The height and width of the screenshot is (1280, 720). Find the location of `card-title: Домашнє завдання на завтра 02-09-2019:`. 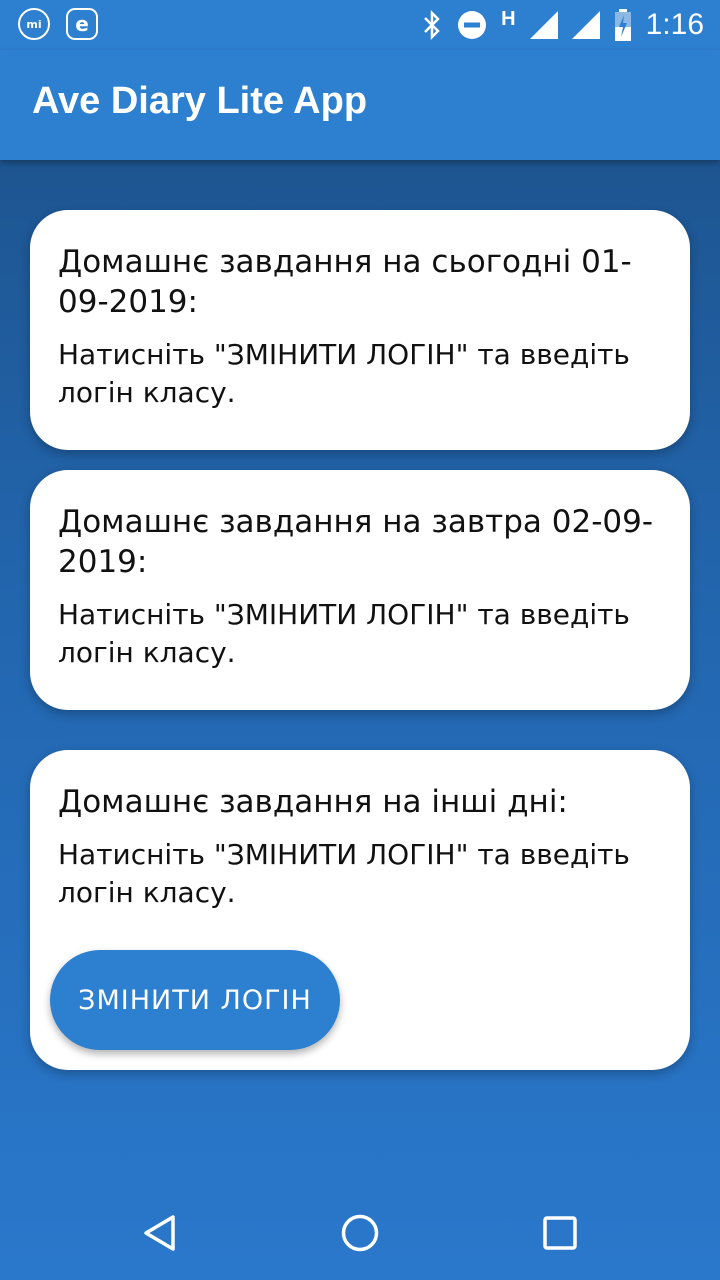

card-title: Домашнє завдання на завтра 02-09-2019: is located at coordinates (356, 542).